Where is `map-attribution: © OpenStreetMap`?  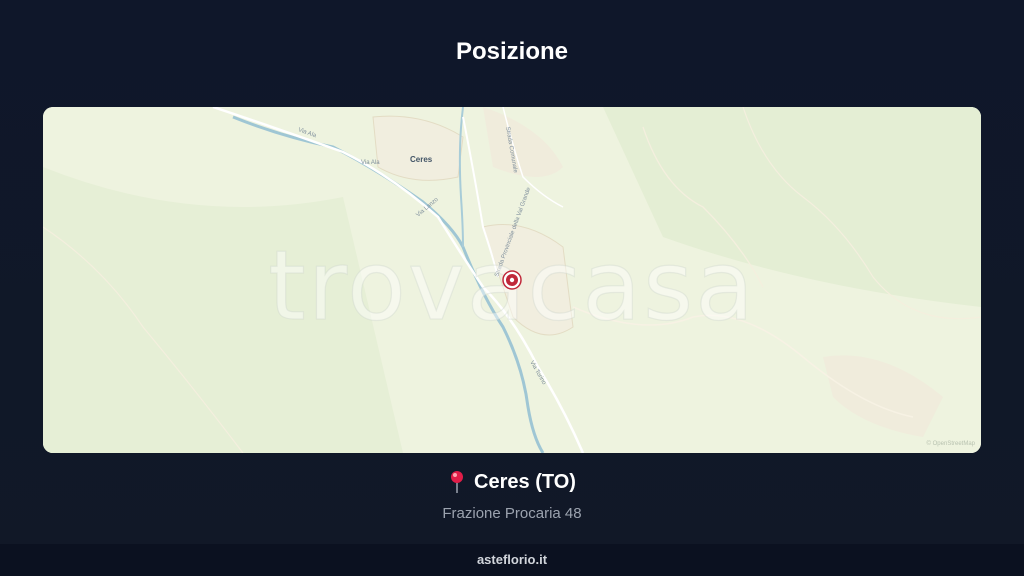 map-attribution: © OpenStreetMap is located at coordinates (951, 443).